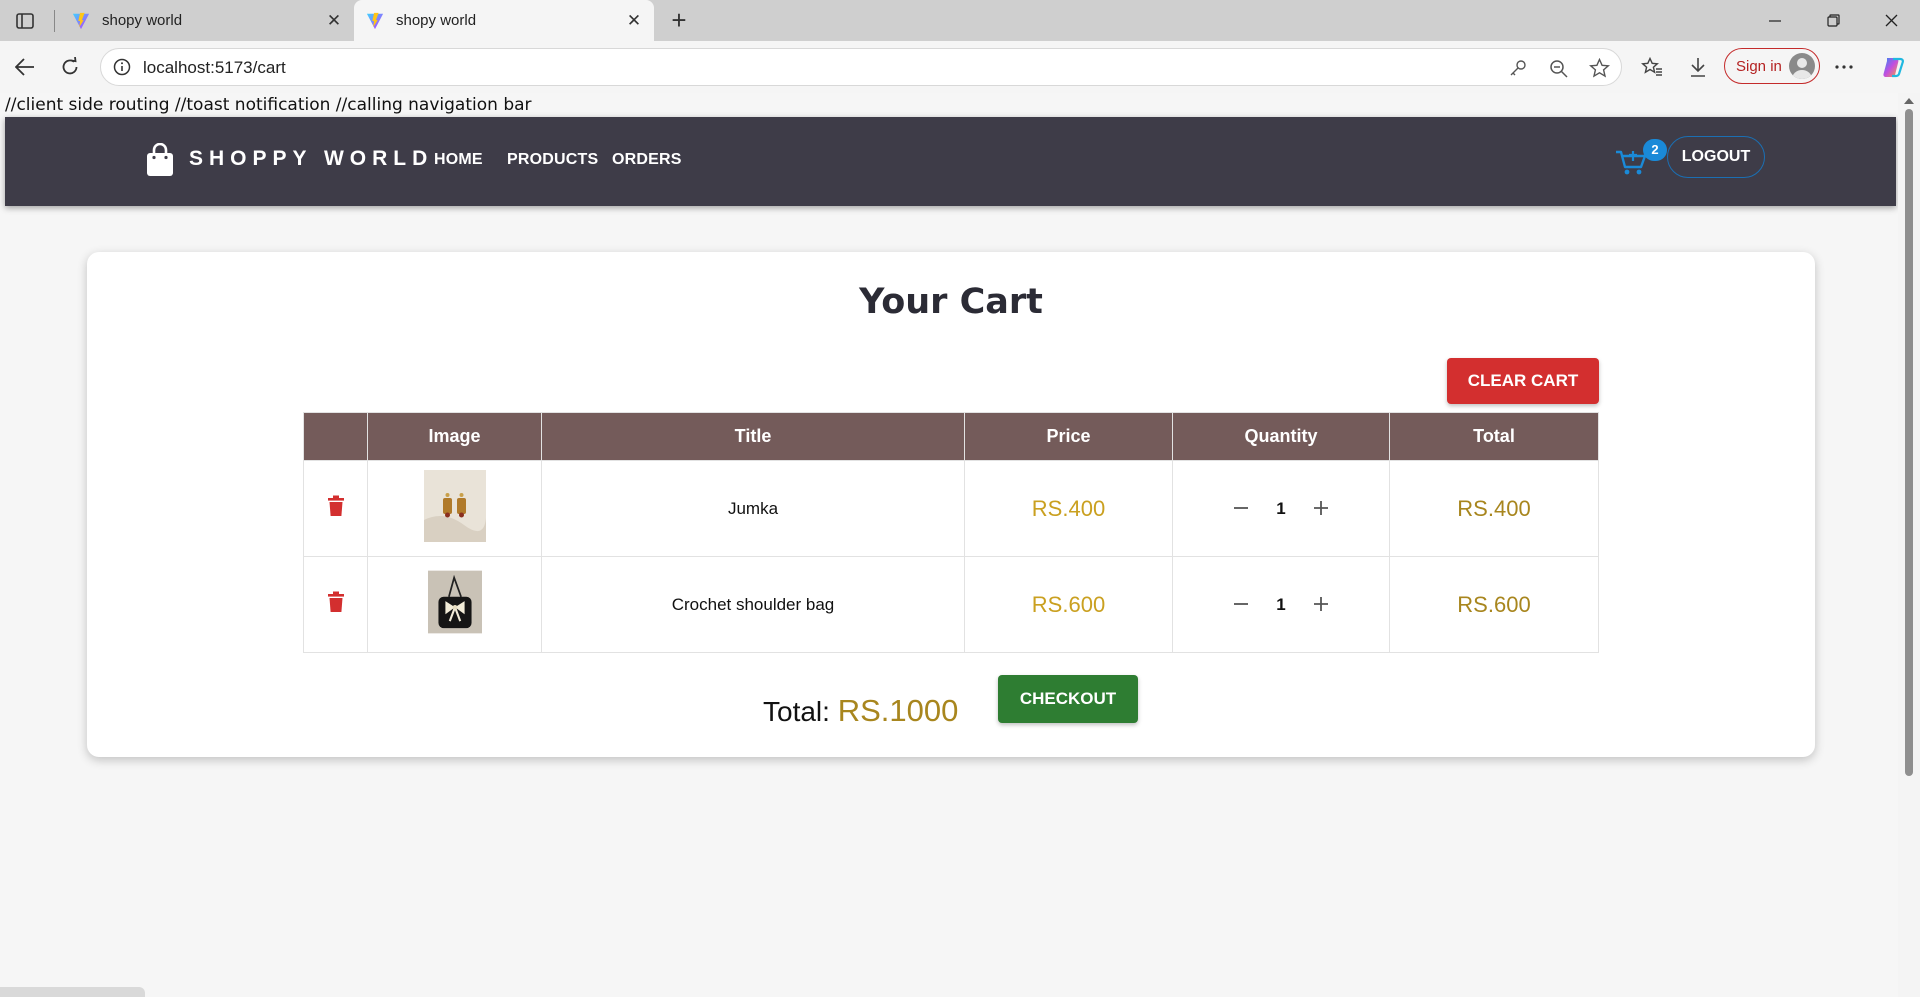  I want to click on clear-cart-button: CLEAR CART, so click(1523, 381).